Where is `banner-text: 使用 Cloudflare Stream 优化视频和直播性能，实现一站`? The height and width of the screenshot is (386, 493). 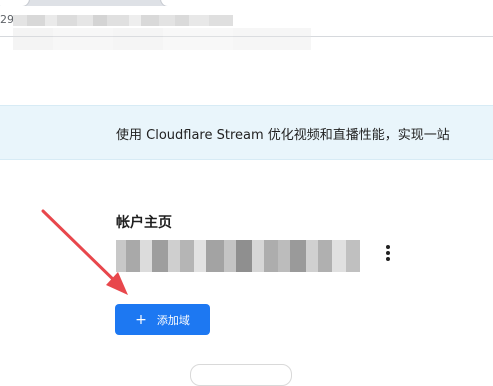 banner-text: 使用 Cloudflare Stream 优化视频和直播性能，实现一站 is located at coordinates (283, 135).